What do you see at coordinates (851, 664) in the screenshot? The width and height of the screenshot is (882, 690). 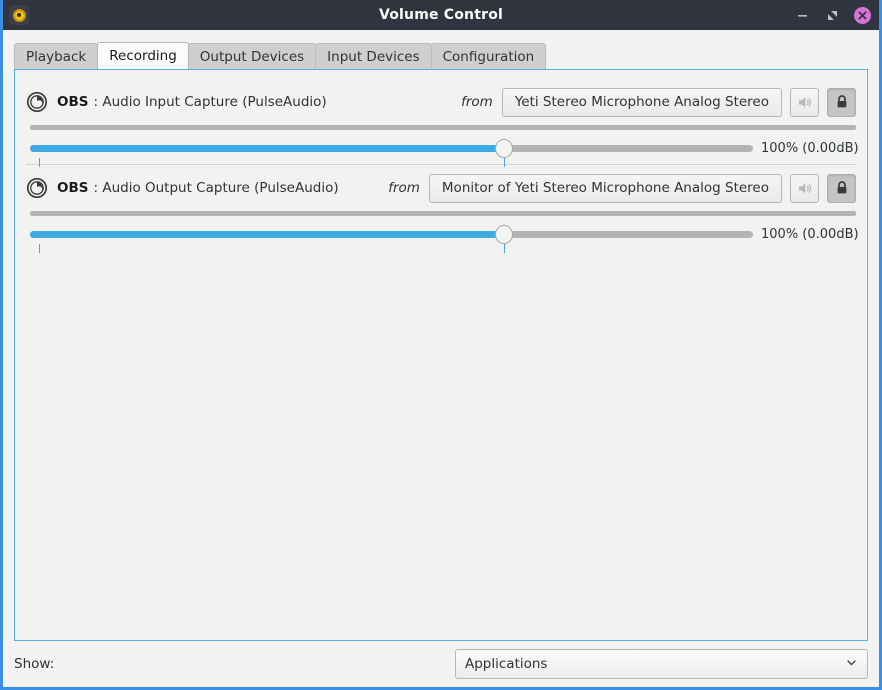 I see `chevron-down-icon` at bounding box center [851, 664].